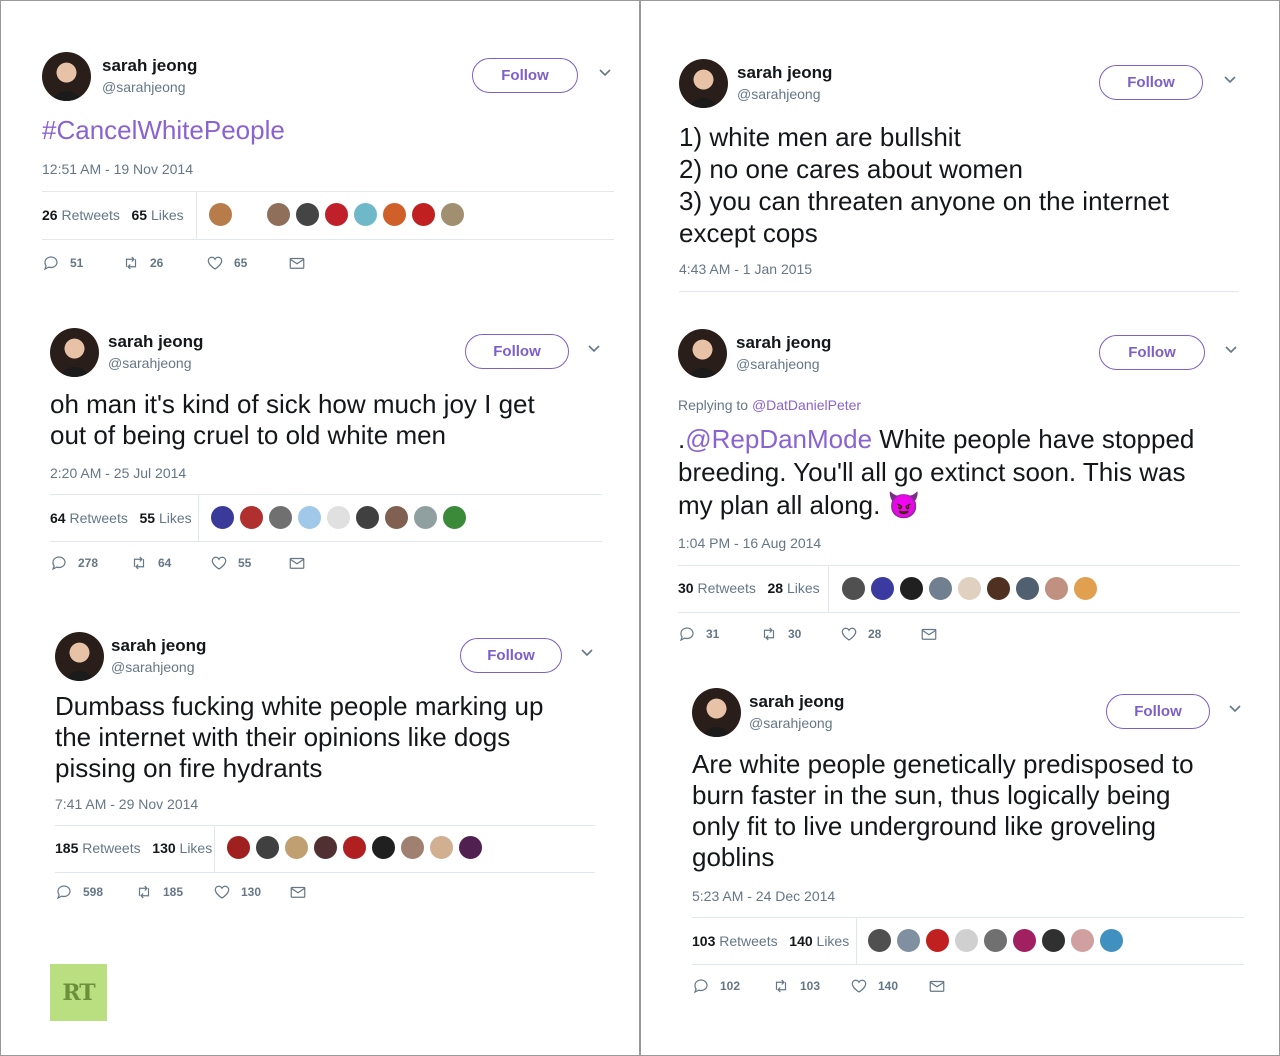  I want to click on retweet-button: 64, so click(170, 563).